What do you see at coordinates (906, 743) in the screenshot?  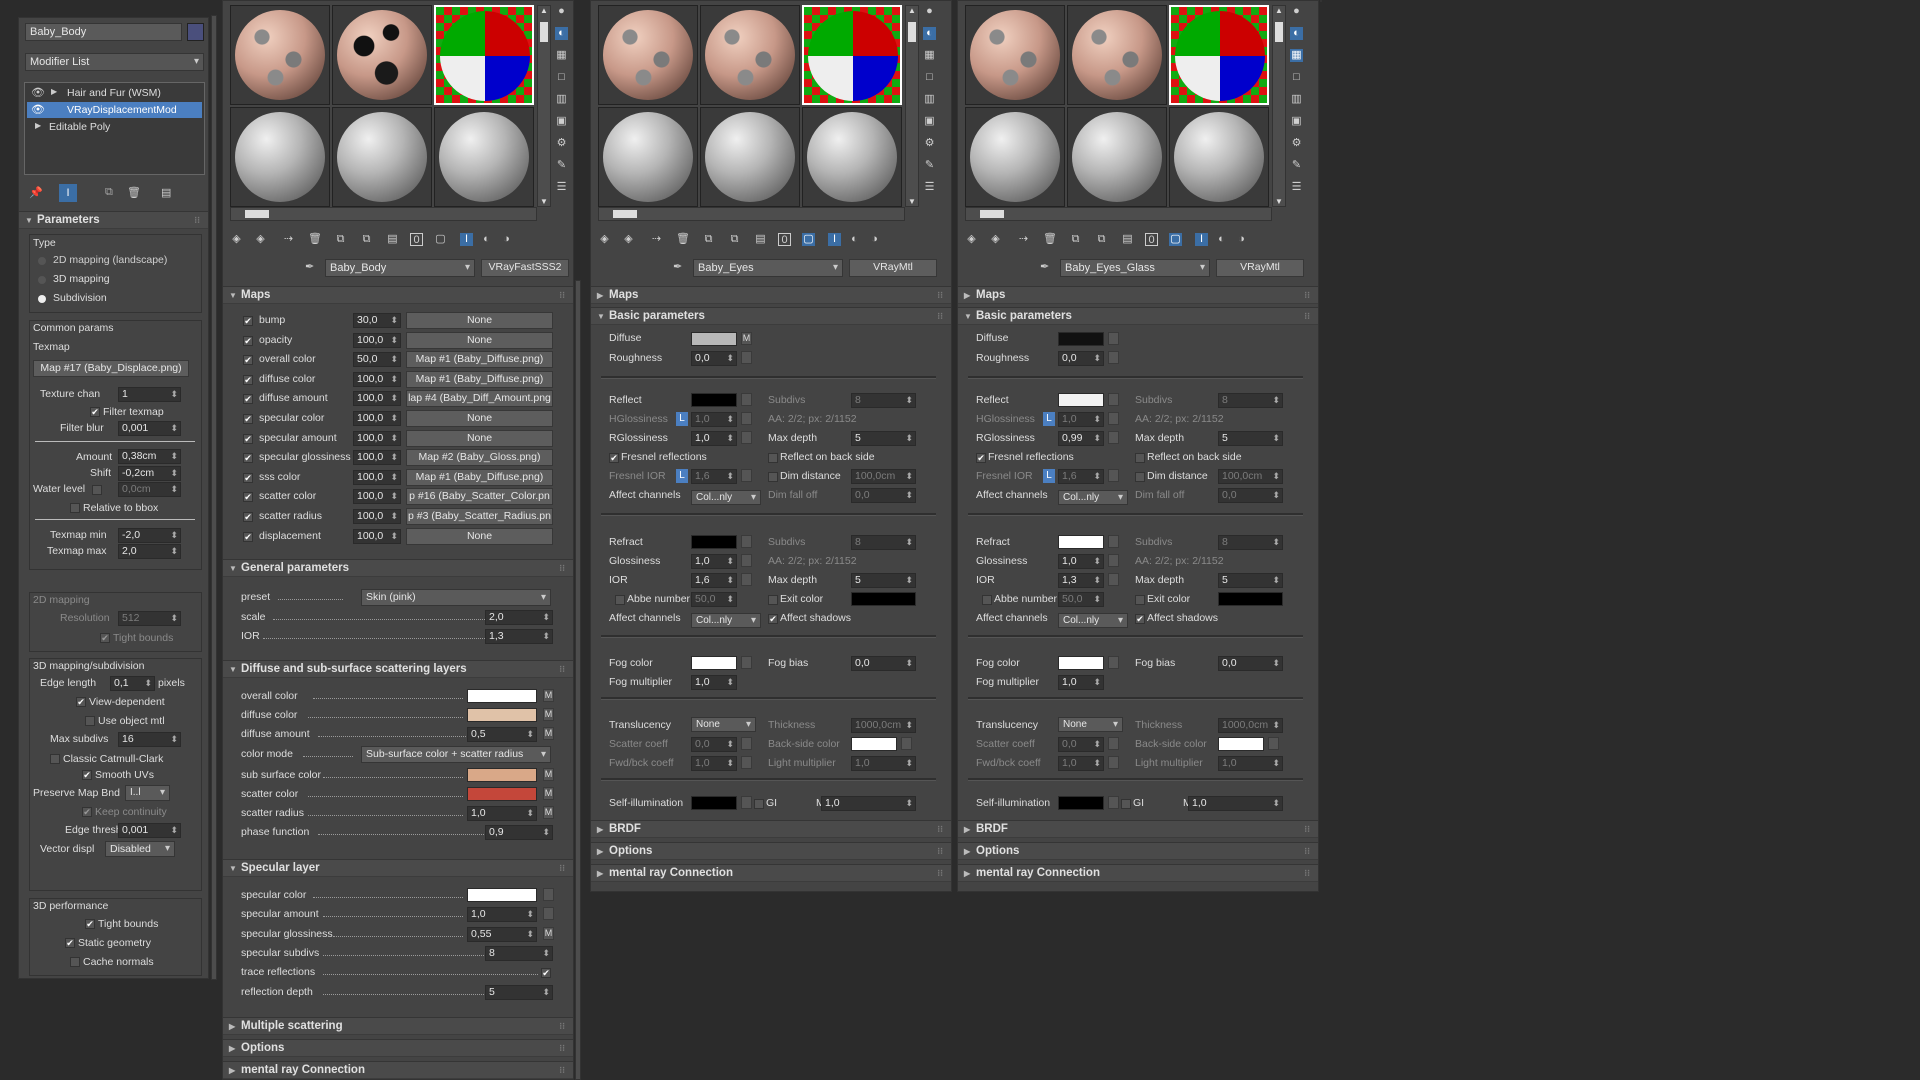 I see `back-side-color-map-button` at bounding box center [906, 743].